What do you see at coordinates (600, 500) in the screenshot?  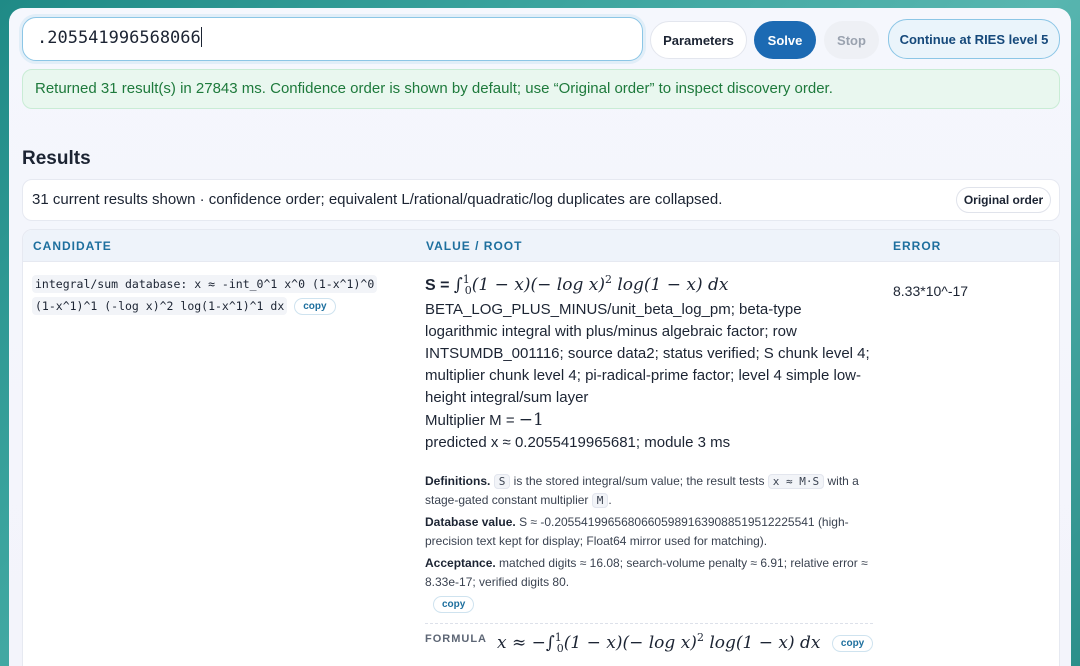 I see `chip-m: M` at bounding box center [600, 500].